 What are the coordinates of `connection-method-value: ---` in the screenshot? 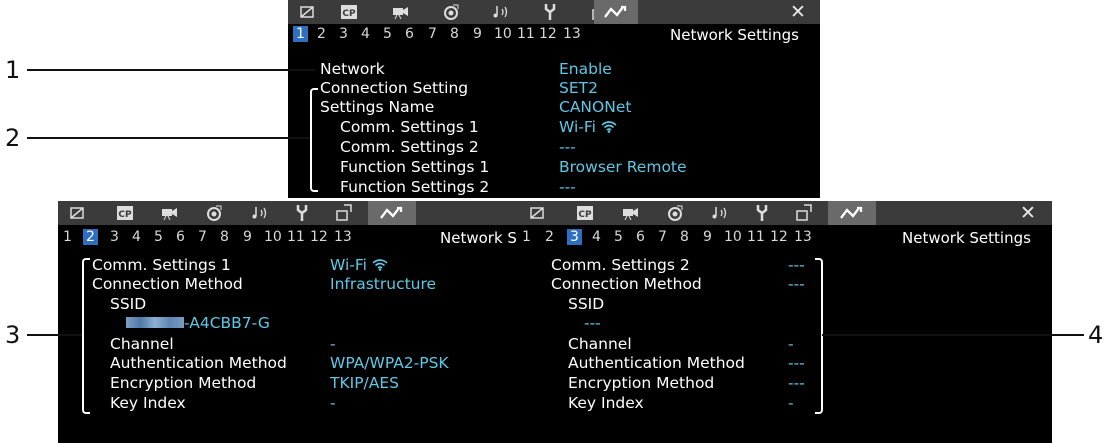 It's located at (796, 284).